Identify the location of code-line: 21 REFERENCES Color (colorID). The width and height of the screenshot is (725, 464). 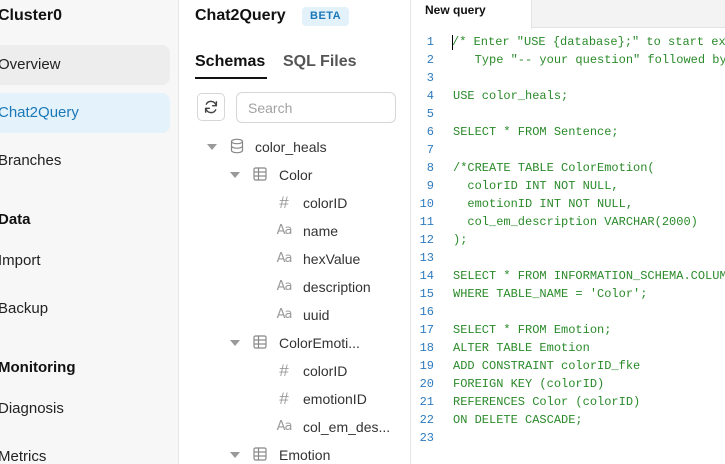
(568, 402).